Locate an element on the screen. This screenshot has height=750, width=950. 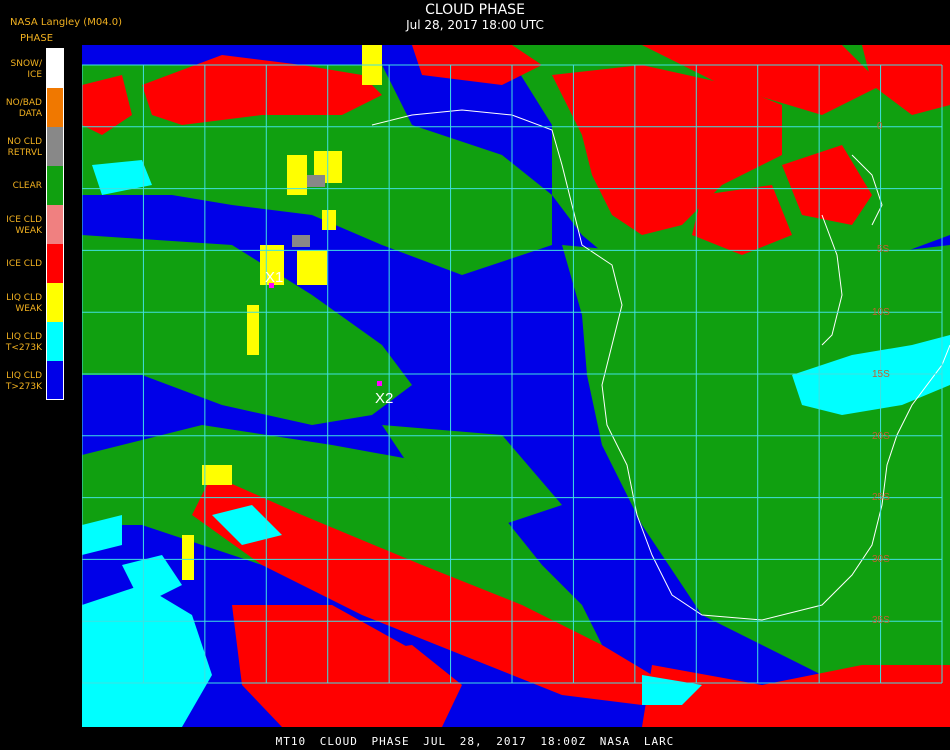
marker-x1: X1 is located at coordinates (274, 278).